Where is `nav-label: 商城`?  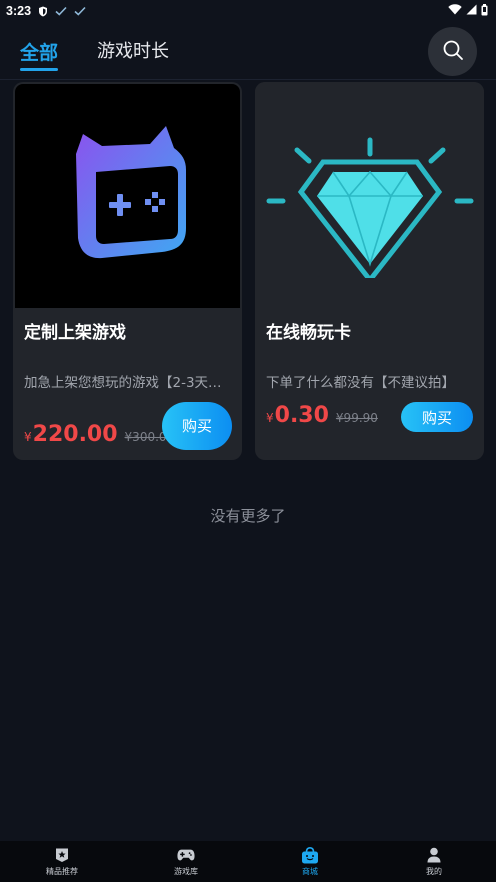
nav-label: 商城 is located at coordinates (310, 871).